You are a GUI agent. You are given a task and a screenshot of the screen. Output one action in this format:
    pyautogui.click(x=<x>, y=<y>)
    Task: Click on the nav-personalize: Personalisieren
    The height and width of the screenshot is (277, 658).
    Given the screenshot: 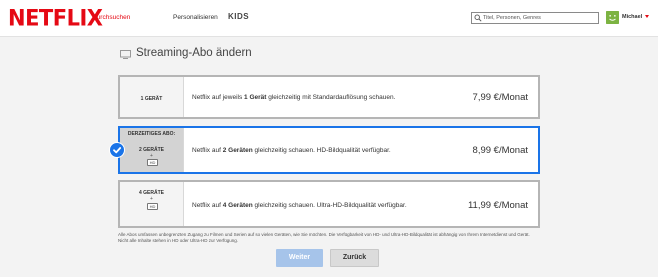 What is the action you would take?
    pyautogui.click(x=195, y=17)
    